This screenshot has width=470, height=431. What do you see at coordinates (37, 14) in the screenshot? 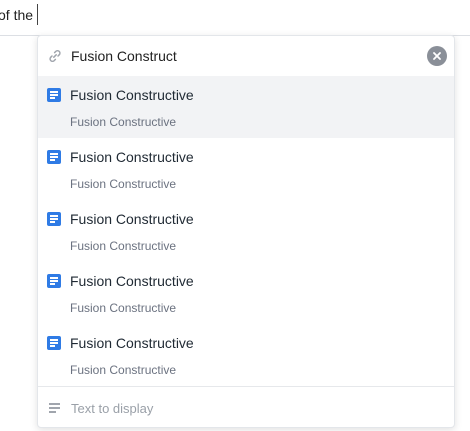
I see `text-caret` at bounding box center [37, 14].